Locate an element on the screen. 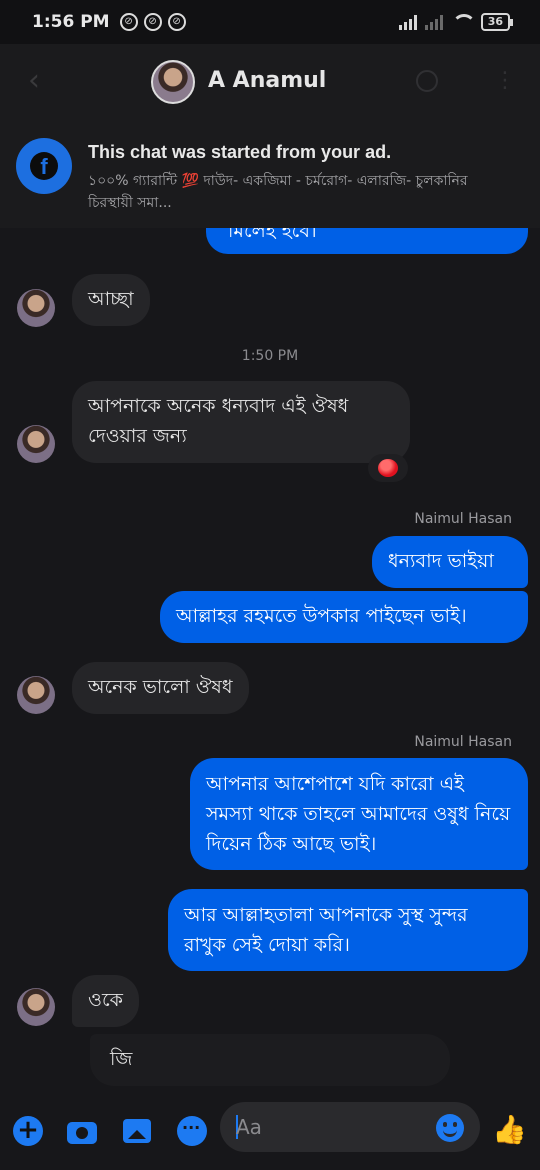 This screenshot has height=1170, width=540. message-input is located at coordinates (331, 1127).